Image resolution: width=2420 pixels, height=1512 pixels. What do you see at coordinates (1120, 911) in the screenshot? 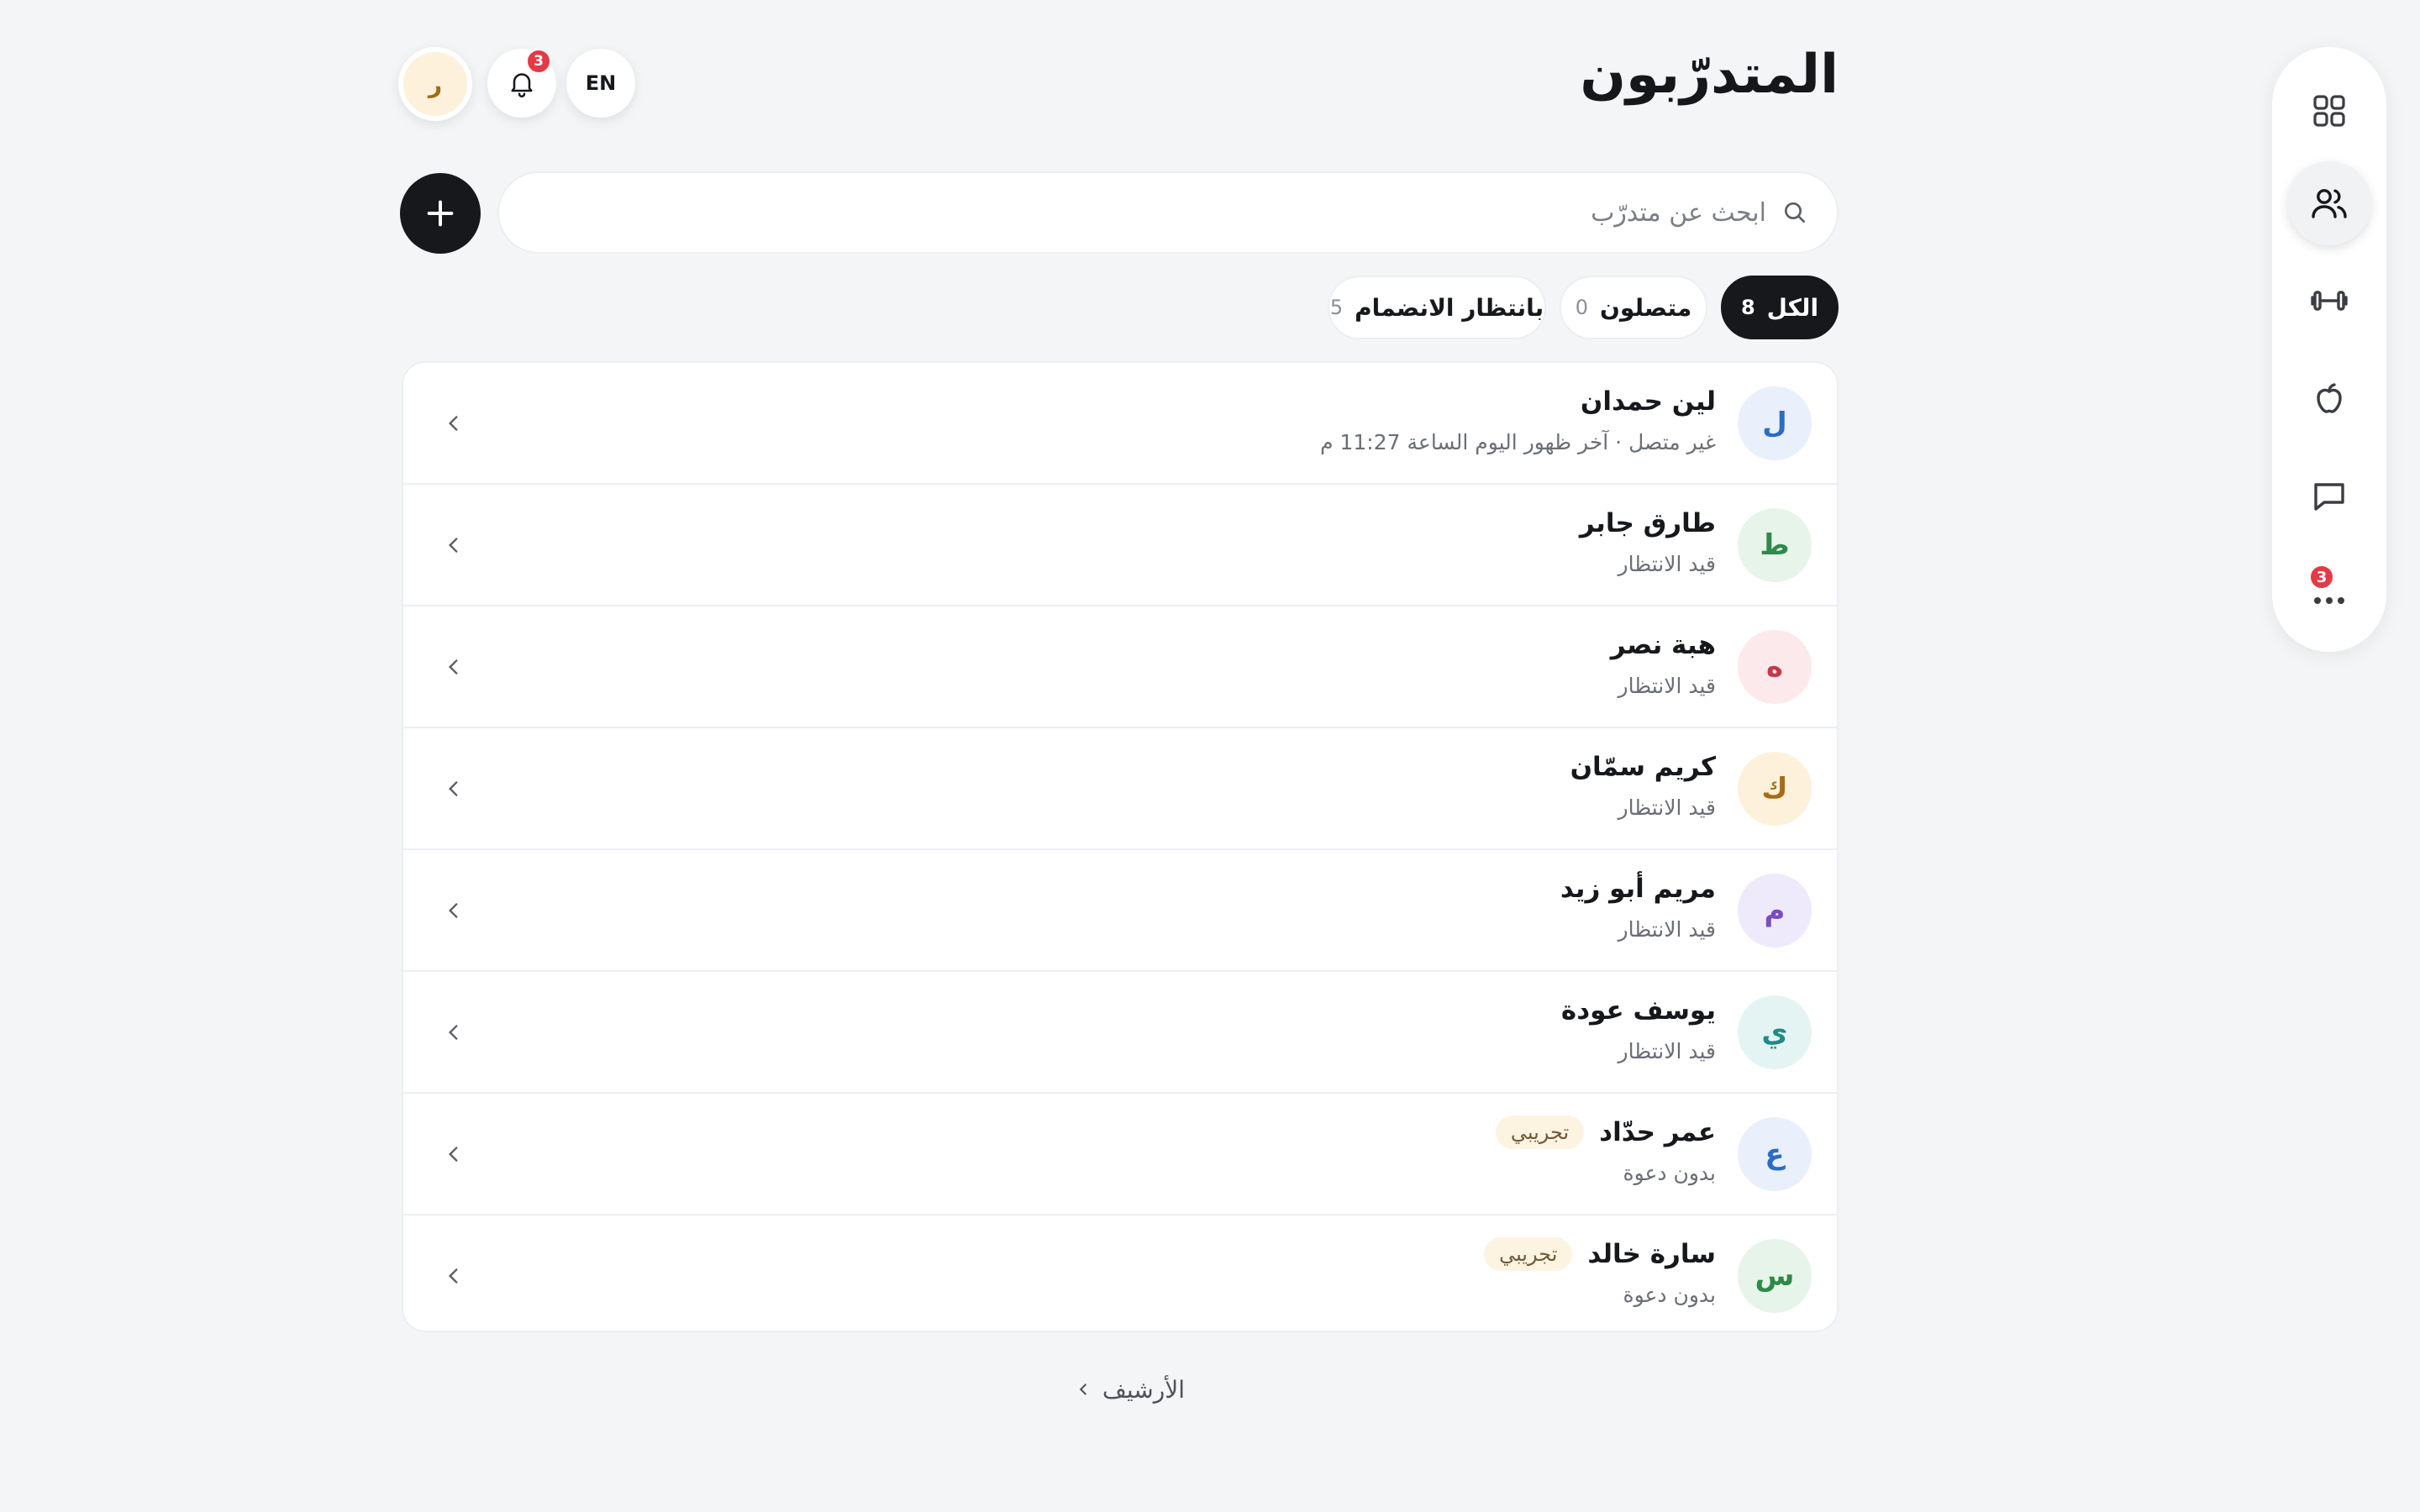
I see `trainee-row: م مريم أبو زيد قيد الانتظار` at bounding box center [1120, 911].